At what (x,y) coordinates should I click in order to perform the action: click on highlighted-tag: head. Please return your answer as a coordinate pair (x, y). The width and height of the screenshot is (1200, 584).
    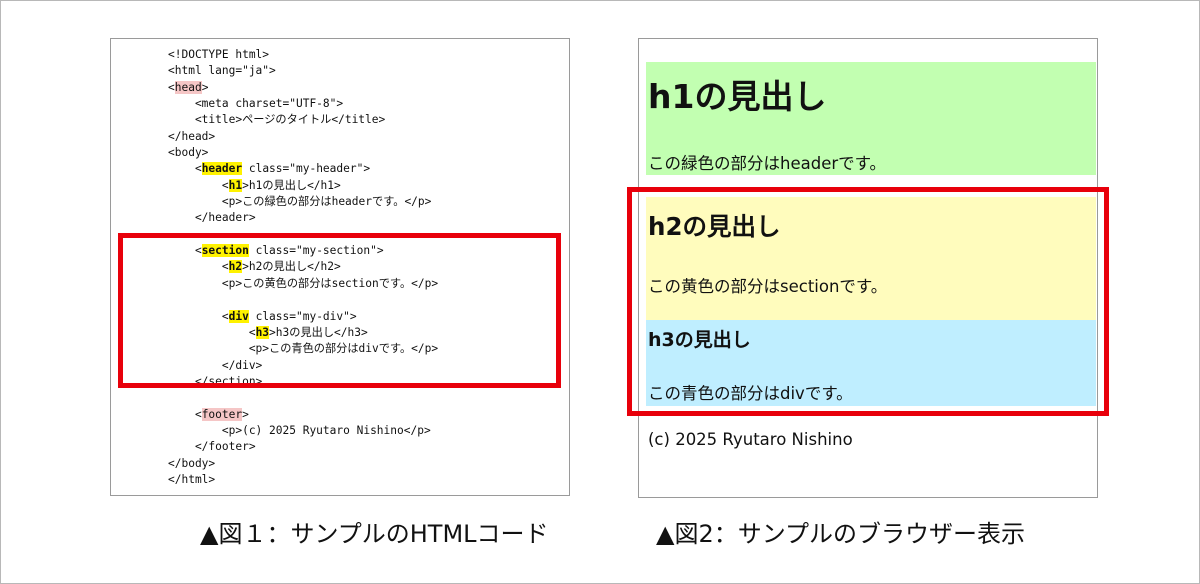
    Looking at the image, I should click on (188, 87).